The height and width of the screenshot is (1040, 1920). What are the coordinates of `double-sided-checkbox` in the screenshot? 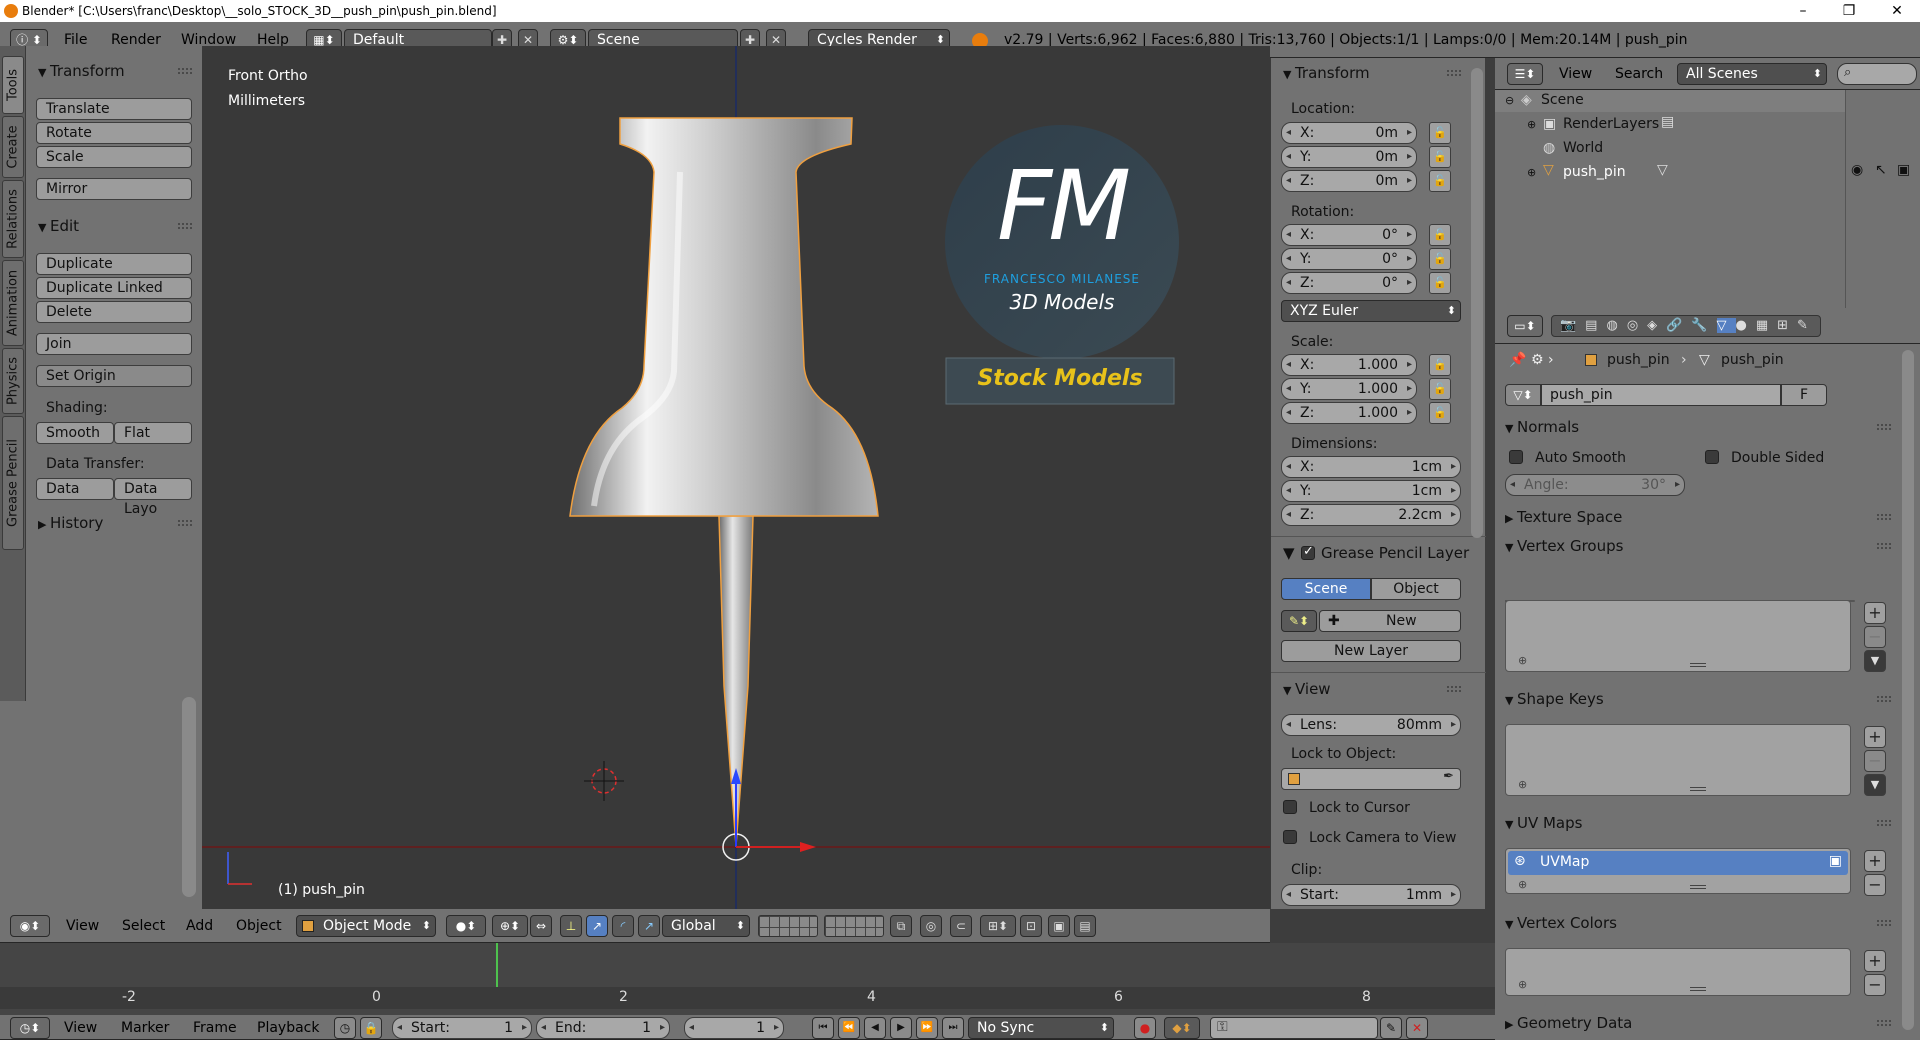 It's located at (1712, 457).